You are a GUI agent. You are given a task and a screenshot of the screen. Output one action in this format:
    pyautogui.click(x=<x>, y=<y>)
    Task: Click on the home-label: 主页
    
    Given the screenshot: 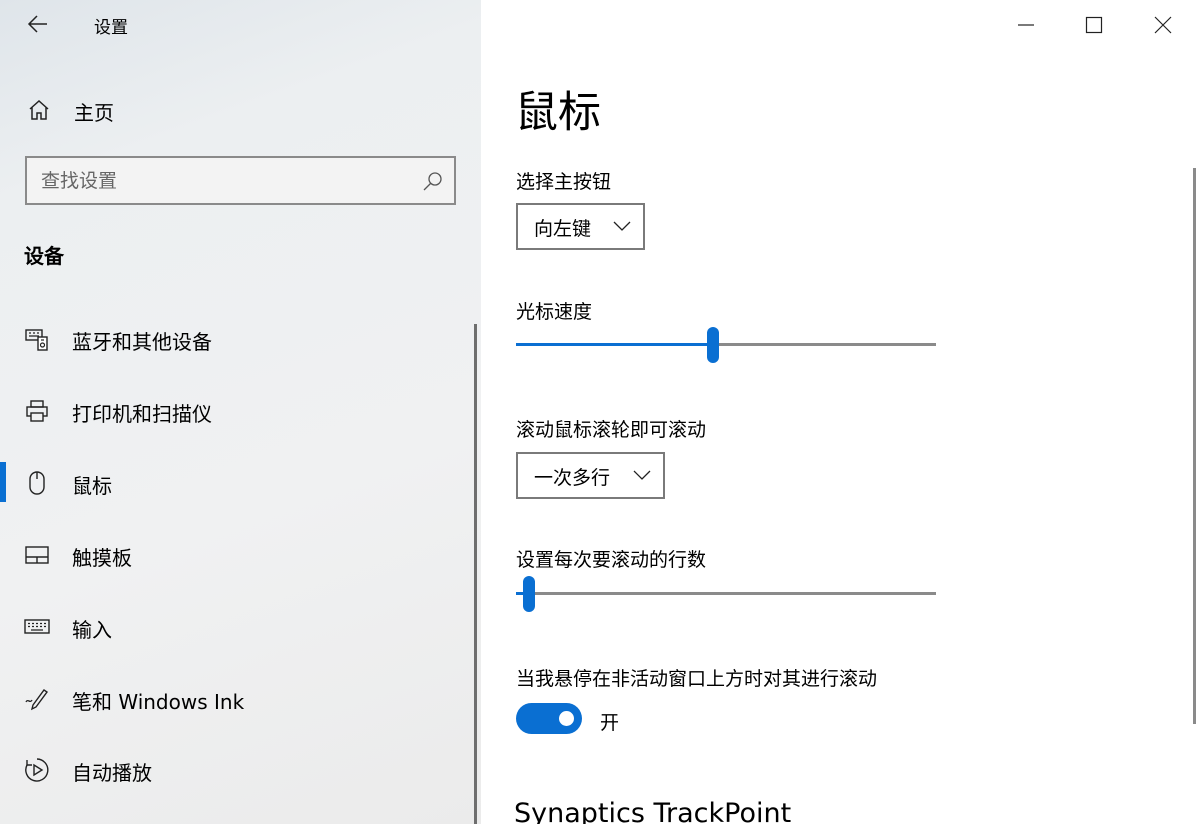 What is the action you would take?
    pyautogui.click(x=94, y=113)
    